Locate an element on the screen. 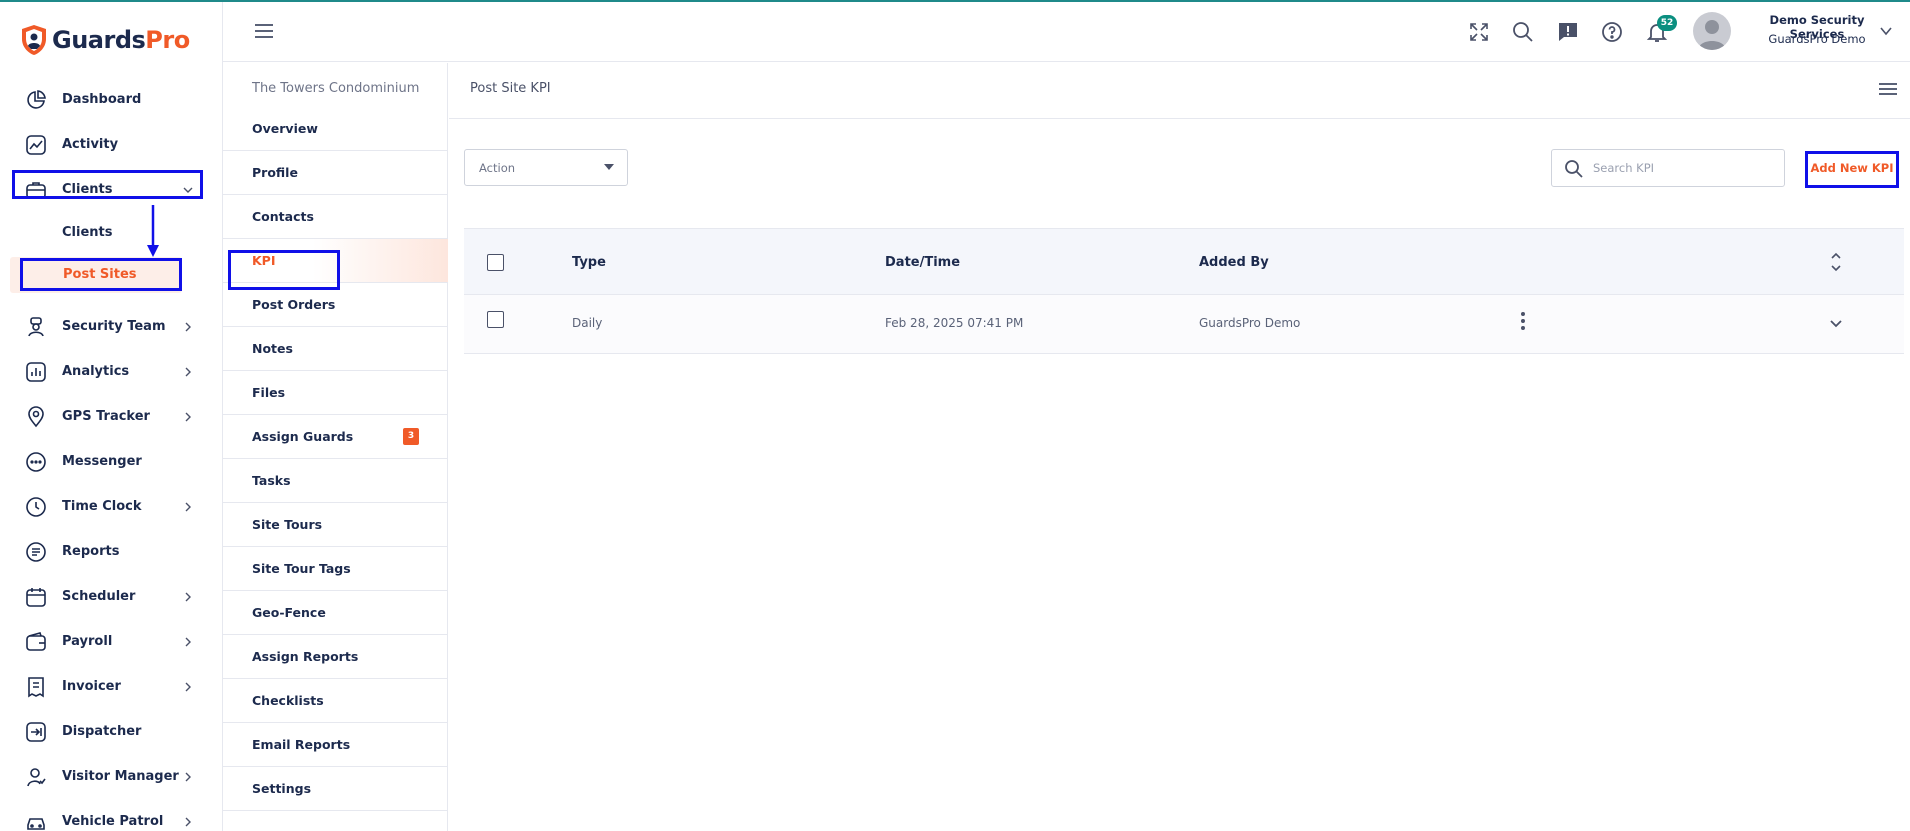  sidebar-item-vehicle-patrol: Vehicle Patrol is located at coordinates (111, 815).